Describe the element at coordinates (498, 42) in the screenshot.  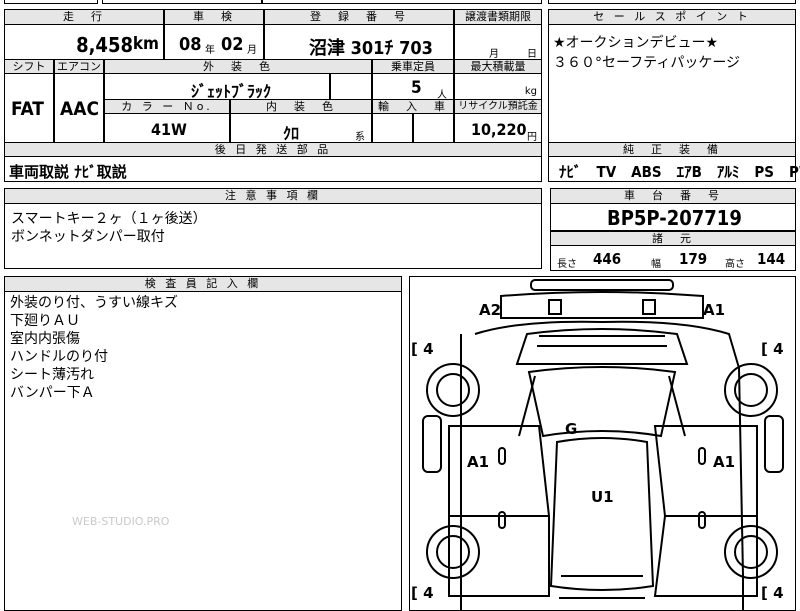
I see `transfer-date-cell: 月 日` at that location.